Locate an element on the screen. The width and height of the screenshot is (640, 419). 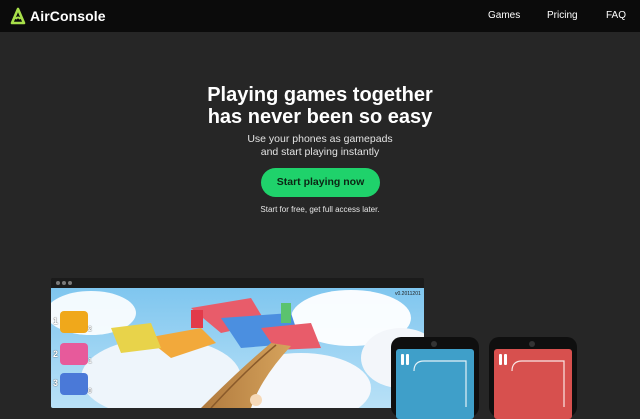
hero-title-line-1: Playing games together is located at coordinates (320, 95).